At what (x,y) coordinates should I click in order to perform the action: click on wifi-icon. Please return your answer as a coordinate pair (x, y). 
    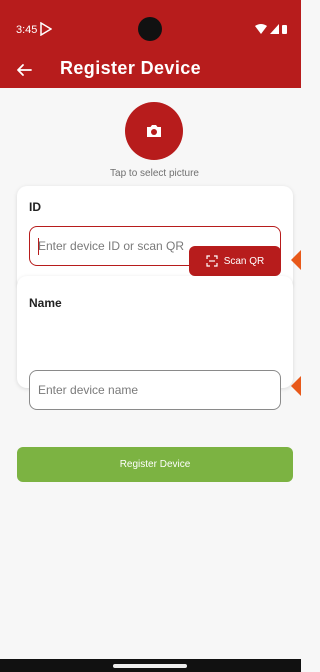
    Looking at the image, I should click on (261, 29).